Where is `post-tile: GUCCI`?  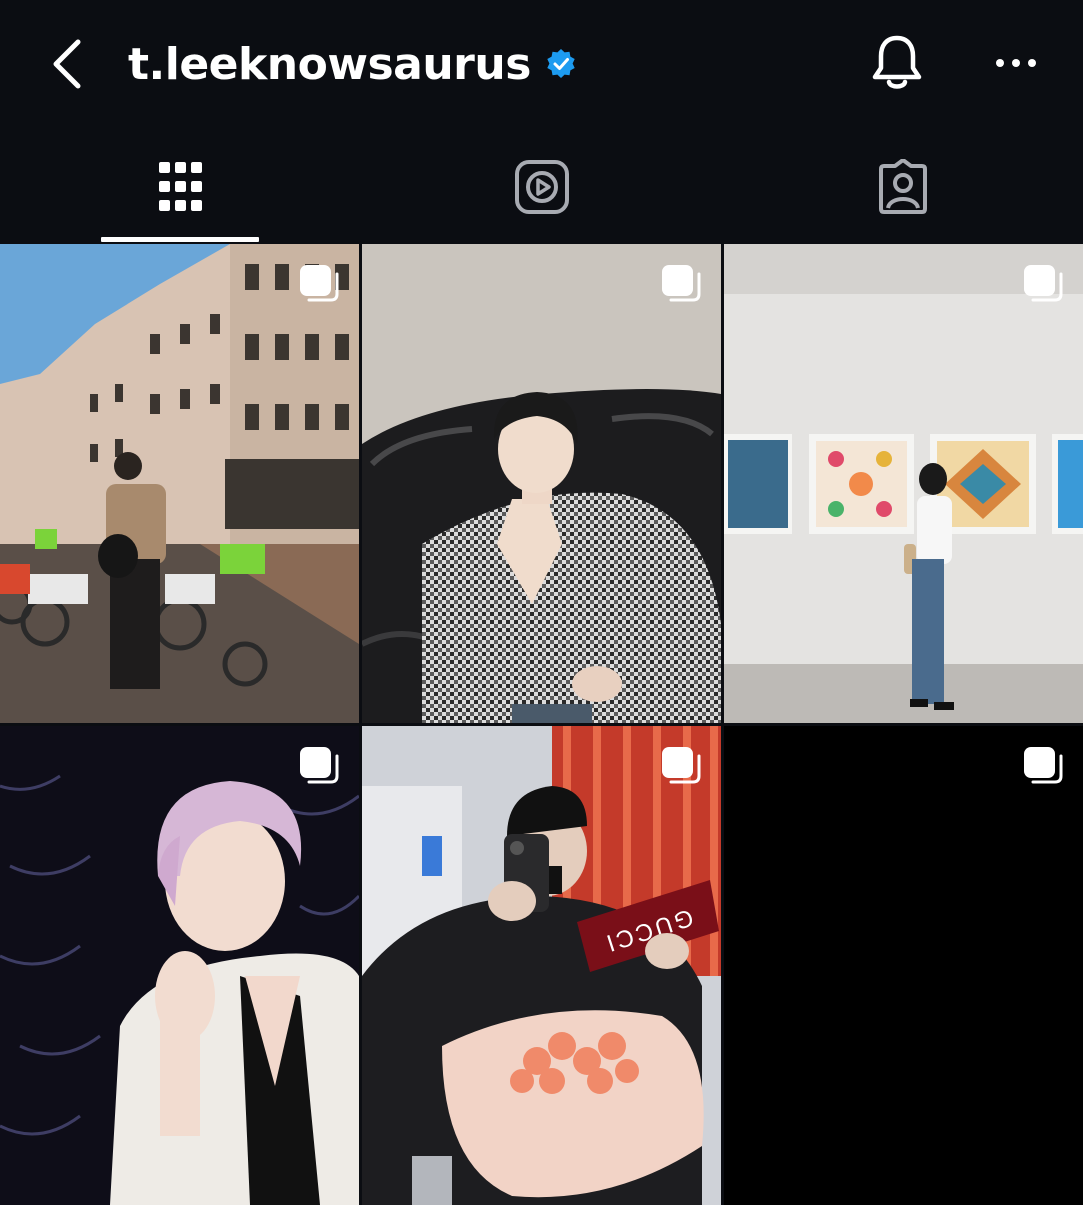
post-tile: GUCCI is located at coordinates (541, 965).